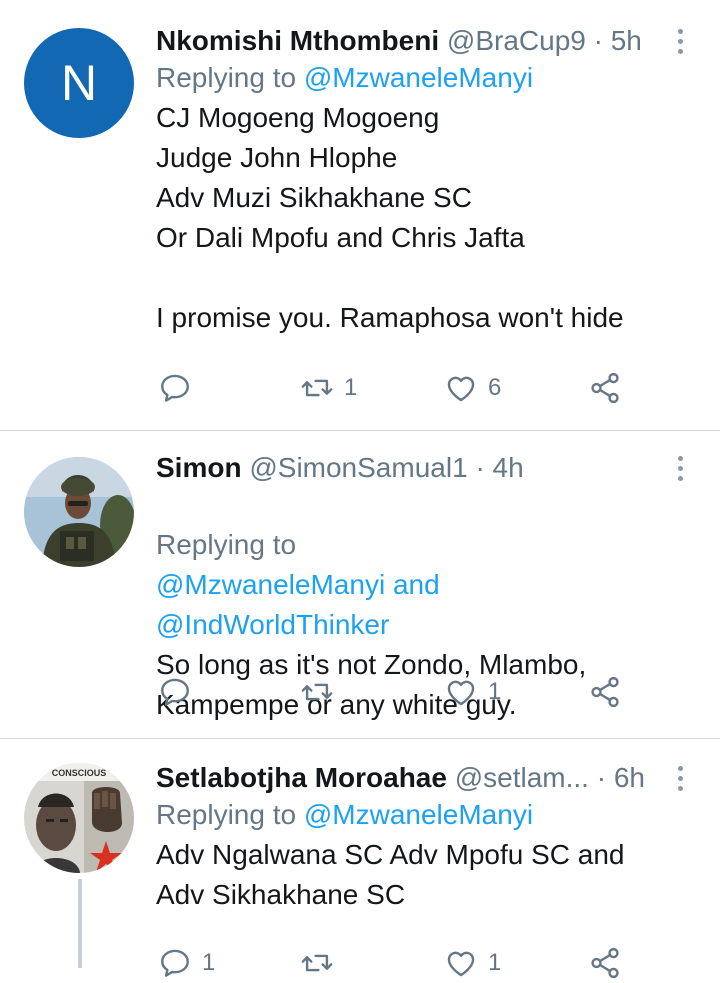 The height and width of the screenshot is (983, 720). Describe the element at coordinates (301, 777) in the screenshot. I see `display-name: Setlabotjha Moroahae` at that location.